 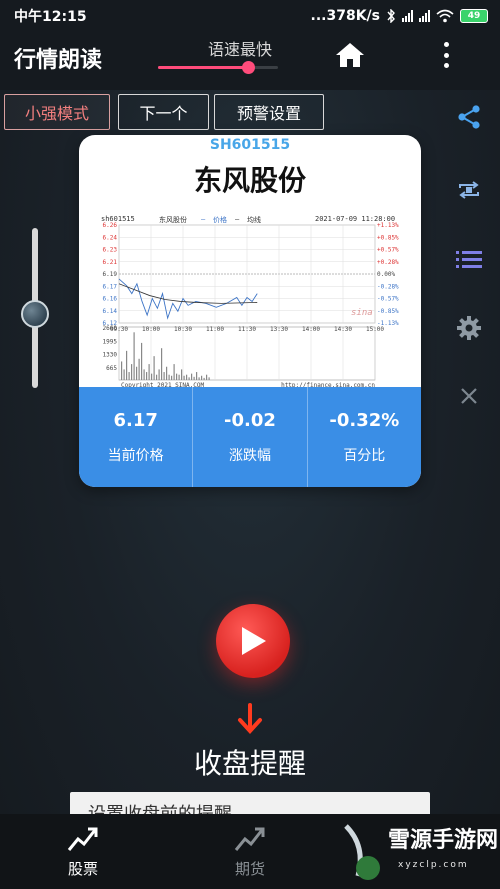 I want to click on current-price-label: 当前价格, so click(x=135, y=455).